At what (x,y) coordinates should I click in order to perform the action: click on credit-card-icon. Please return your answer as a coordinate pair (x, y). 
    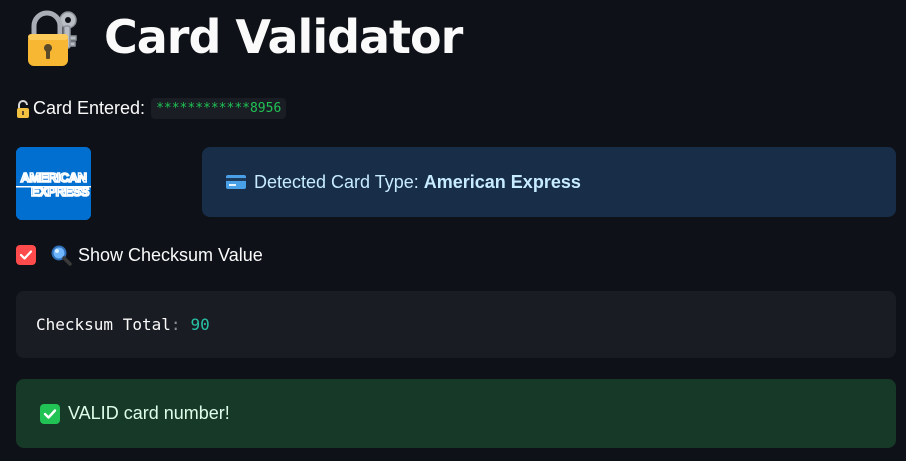
    Looking at the image, I should click on (236, 182).